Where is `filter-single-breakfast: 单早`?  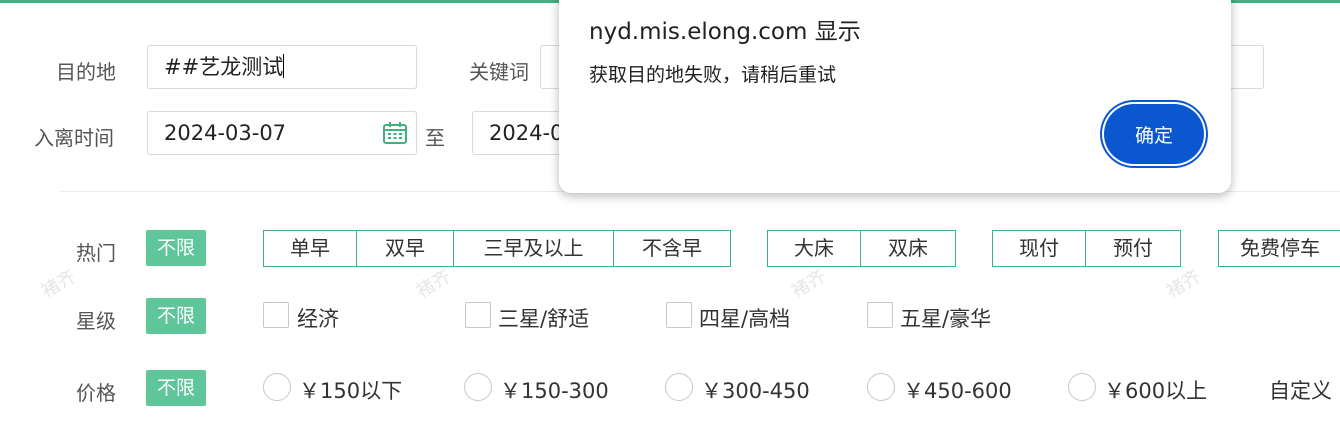
filter-single-breakfast: 单早 is located at coordinates (310, 248).